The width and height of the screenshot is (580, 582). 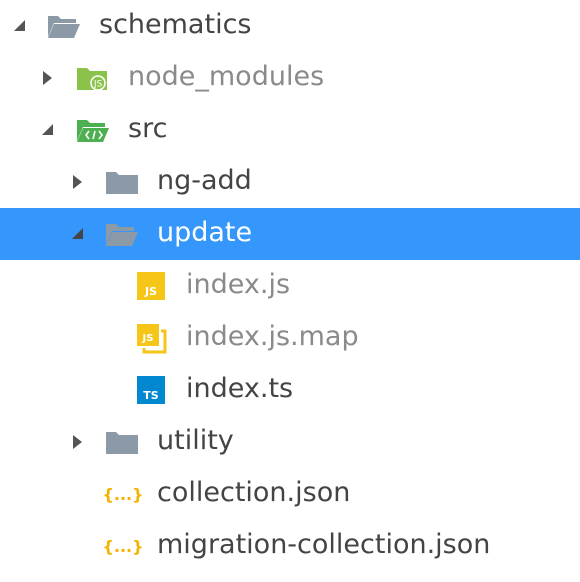 I want to click on tree-item-label: collection.json, so click(x=254, y=492).